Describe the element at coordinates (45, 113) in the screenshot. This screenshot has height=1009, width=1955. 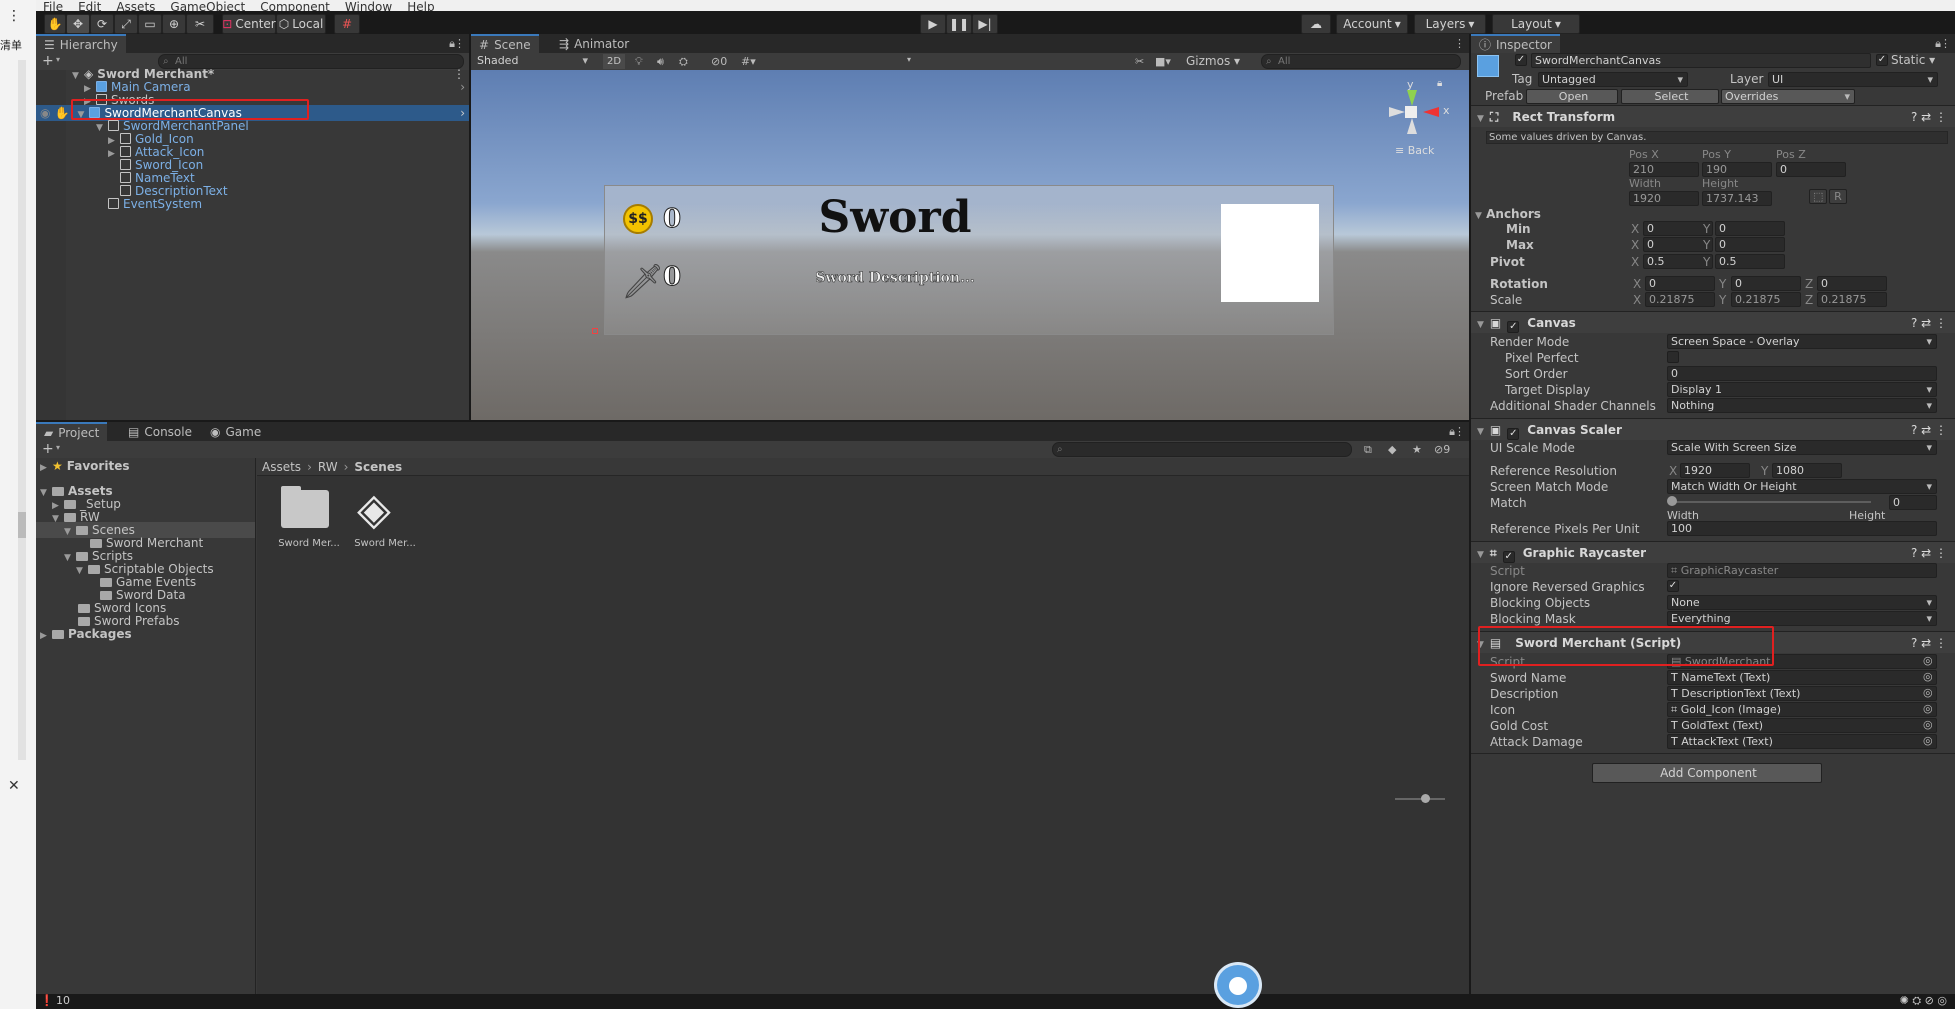
I see `eye-icon: ◉` at that location.